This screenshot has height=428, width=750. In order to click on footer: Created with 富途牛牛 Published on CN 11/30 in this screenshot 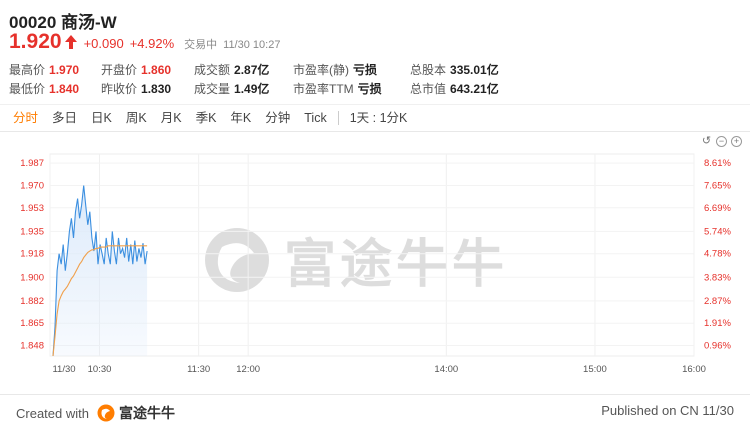, I will do `click(375, 411)`.